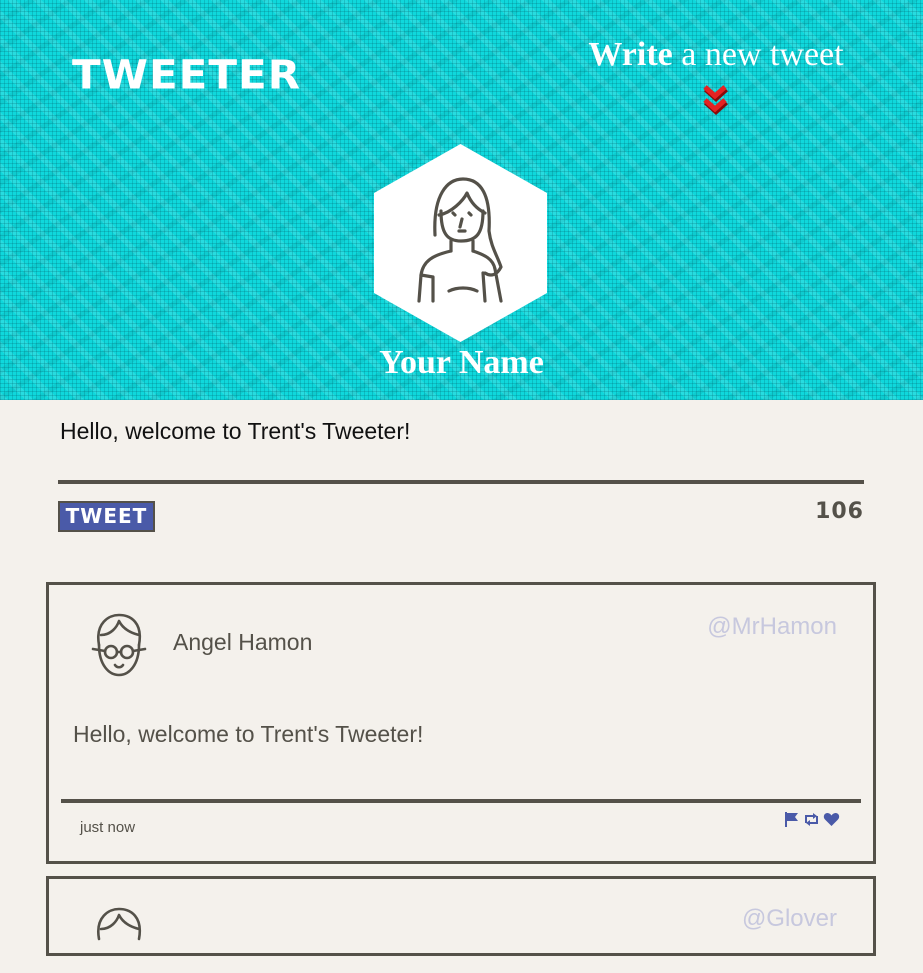 This screenshot has height=973, width=923. Describe the element at coordinates (106, 516) in the screenshot. I see `tweet-button: TWEET` at that location.